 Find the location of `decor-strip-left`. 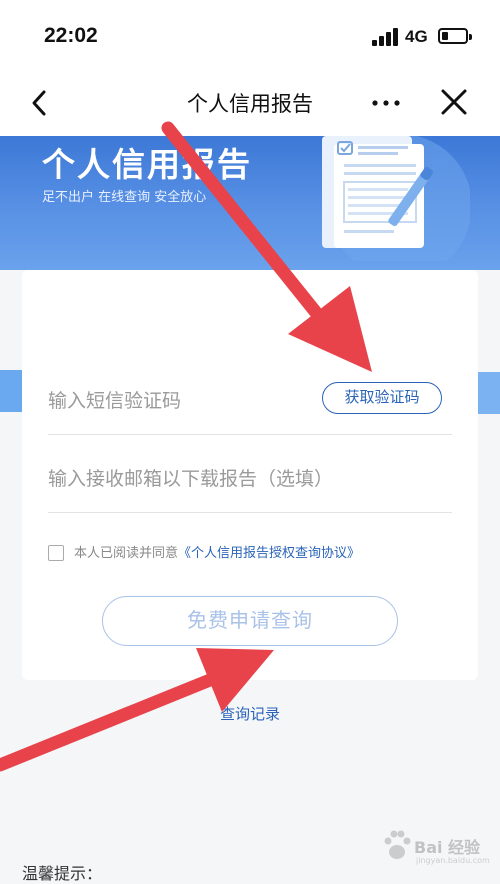

decor-strip-left is located at coordinates (11, 391).